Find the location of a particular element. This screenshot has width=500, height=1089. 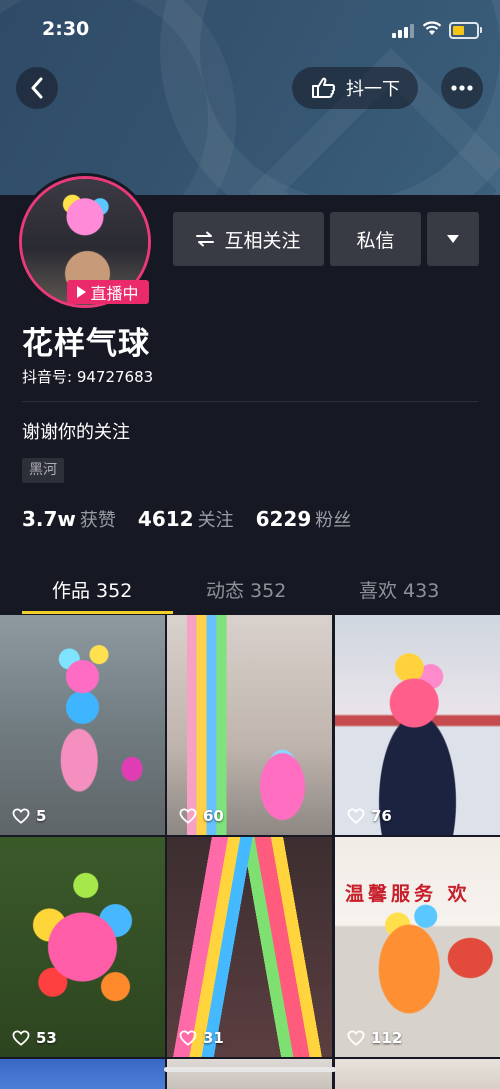

wifi-icon is located at coordinates (432, 28).